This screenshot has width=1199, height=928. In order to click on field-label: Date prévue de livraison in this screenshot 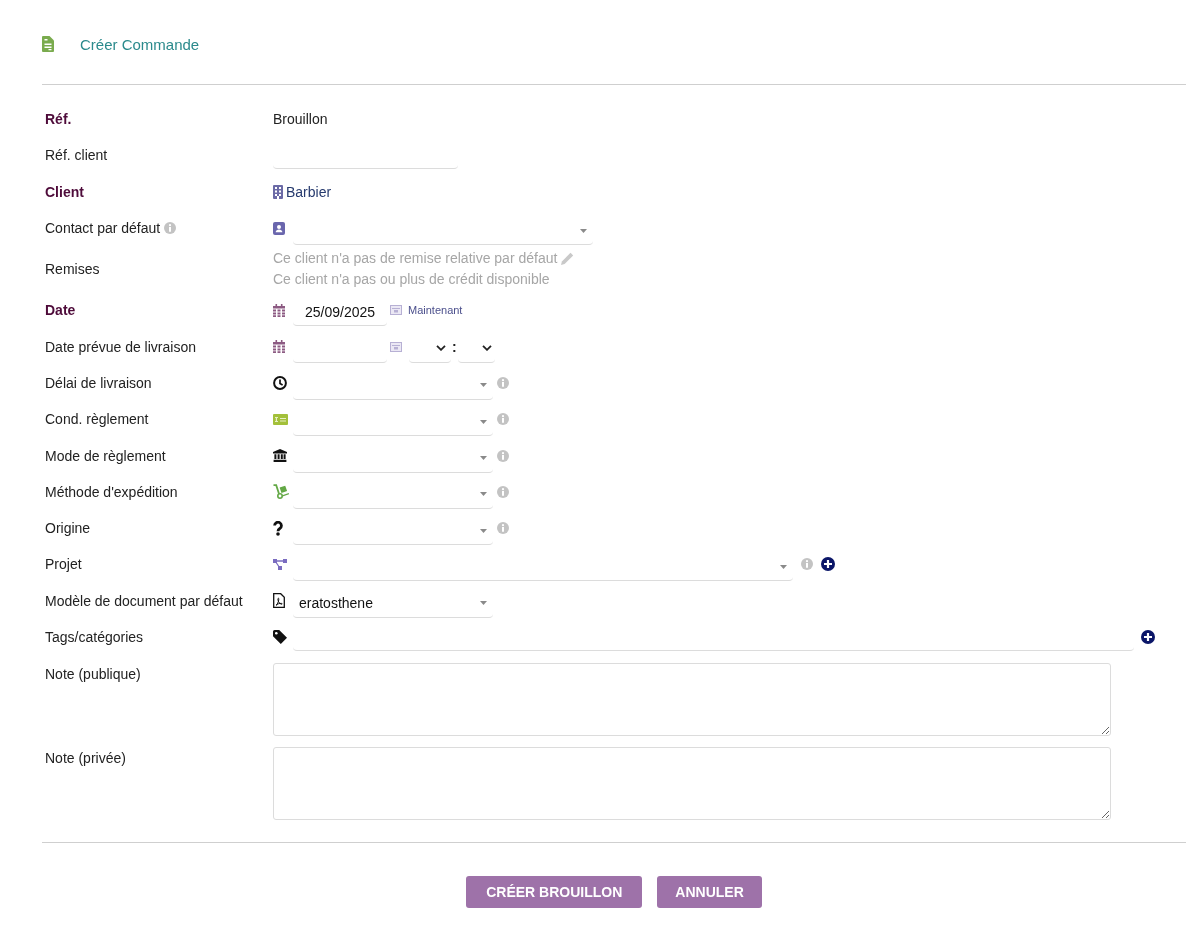, I will do `click(120, 346)`.